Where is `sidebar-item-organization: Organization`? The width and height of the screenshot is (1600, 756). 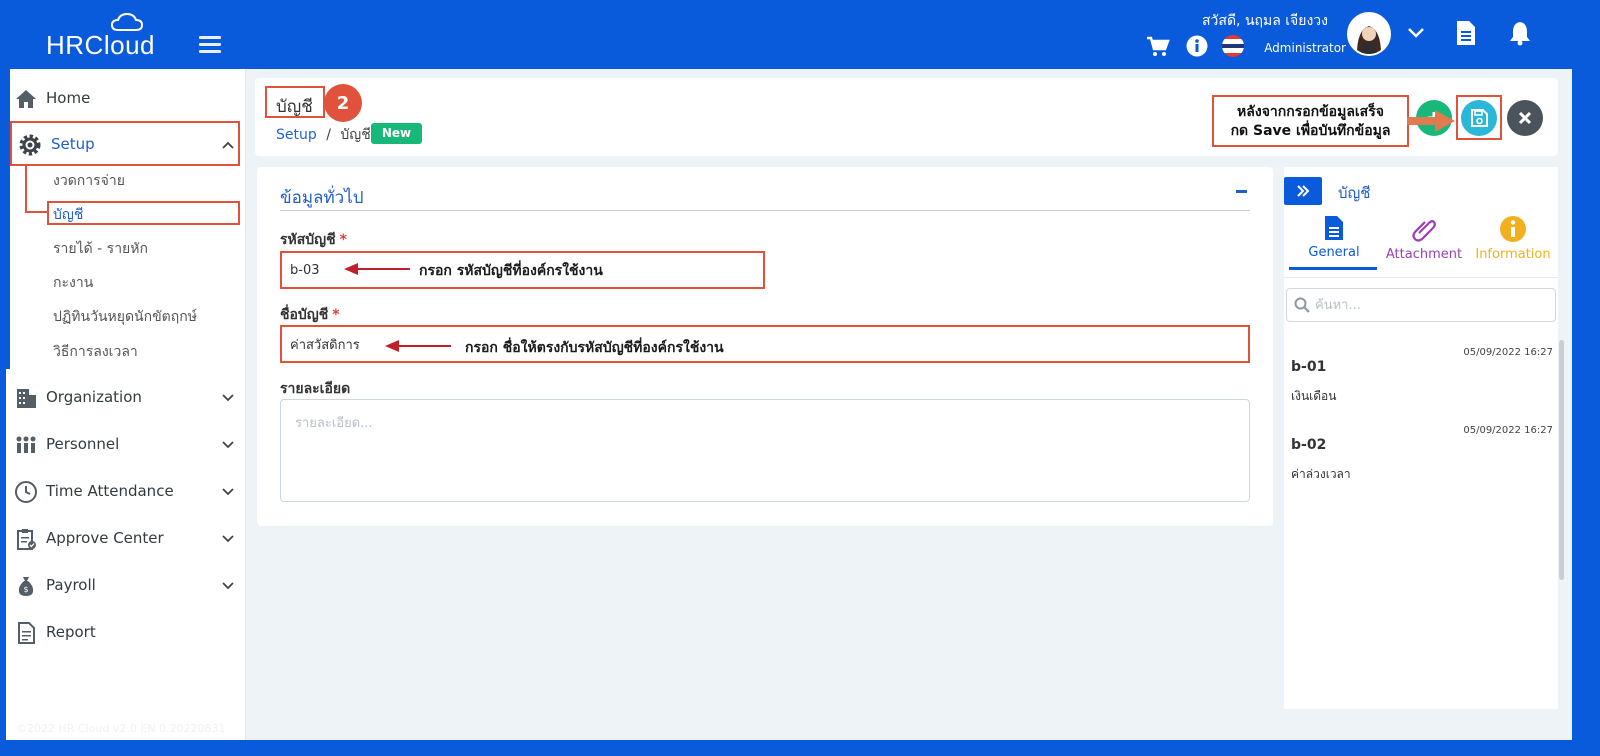 sidebar-item-organization: Organization is located at coordinates (126, 397).